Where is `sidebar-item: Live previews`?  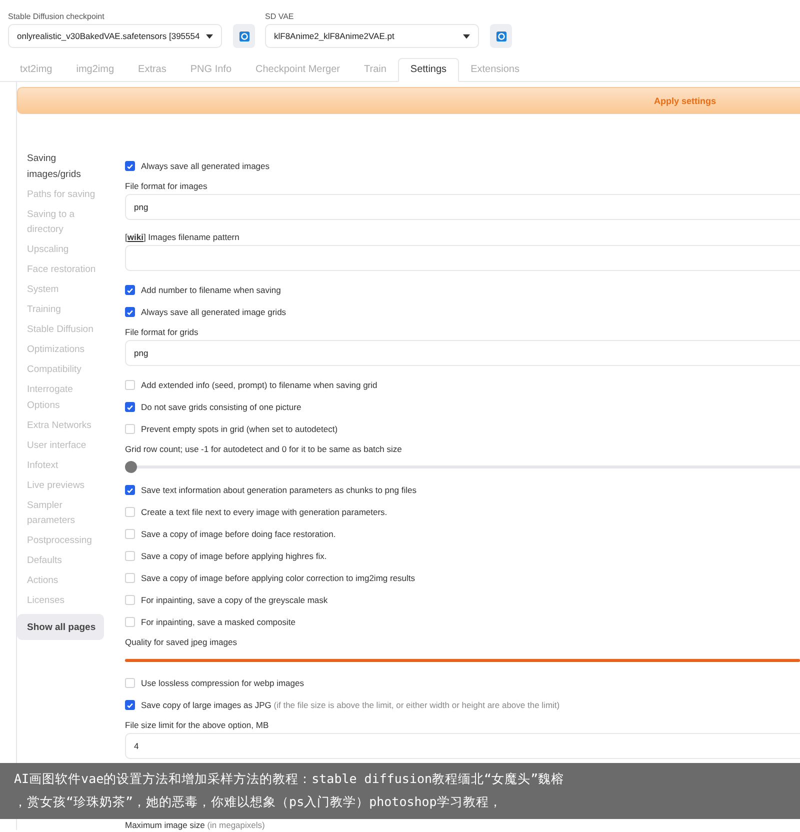
sidebar-item: Live previews is located at coordinates (67, 485).